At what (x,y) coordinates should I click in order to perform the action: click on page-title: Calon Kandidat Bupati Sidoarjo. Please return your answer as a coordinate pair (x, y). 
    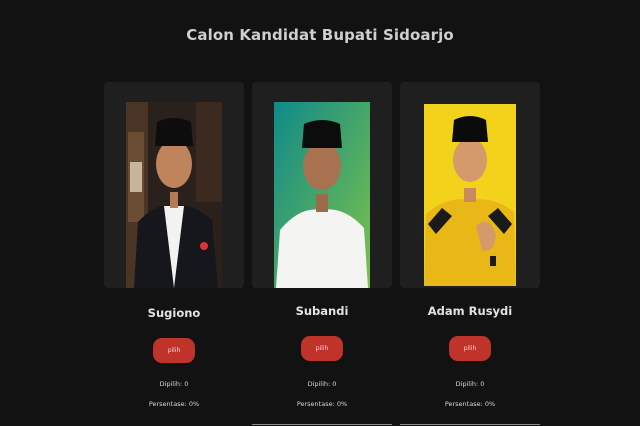
    Looking at the image, I should click on (320, 35).